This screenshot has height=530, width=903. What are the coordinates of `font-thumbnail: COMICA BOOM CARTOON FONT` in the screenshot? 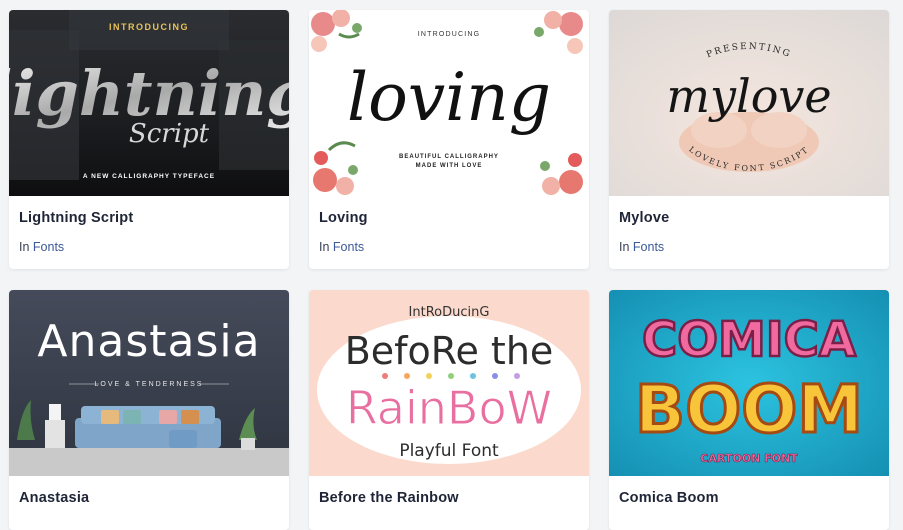 It's located at (749, 383).